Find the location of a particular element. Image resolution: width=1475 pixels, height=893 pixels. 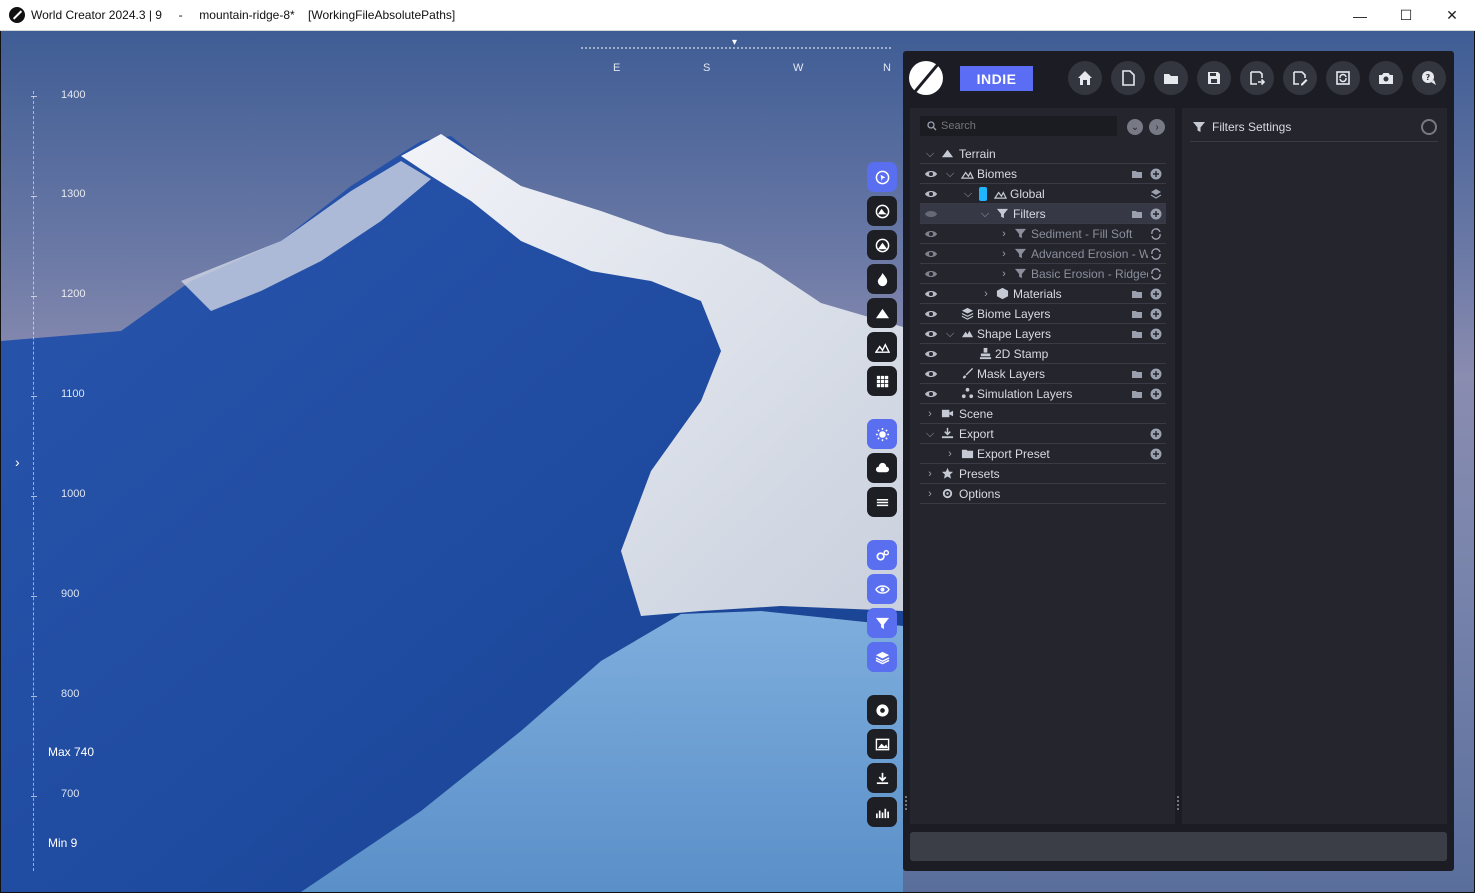

tree-item-sediment-fill-soft: › Sediment - Fill Soft is located at coordinates (1043, 234).